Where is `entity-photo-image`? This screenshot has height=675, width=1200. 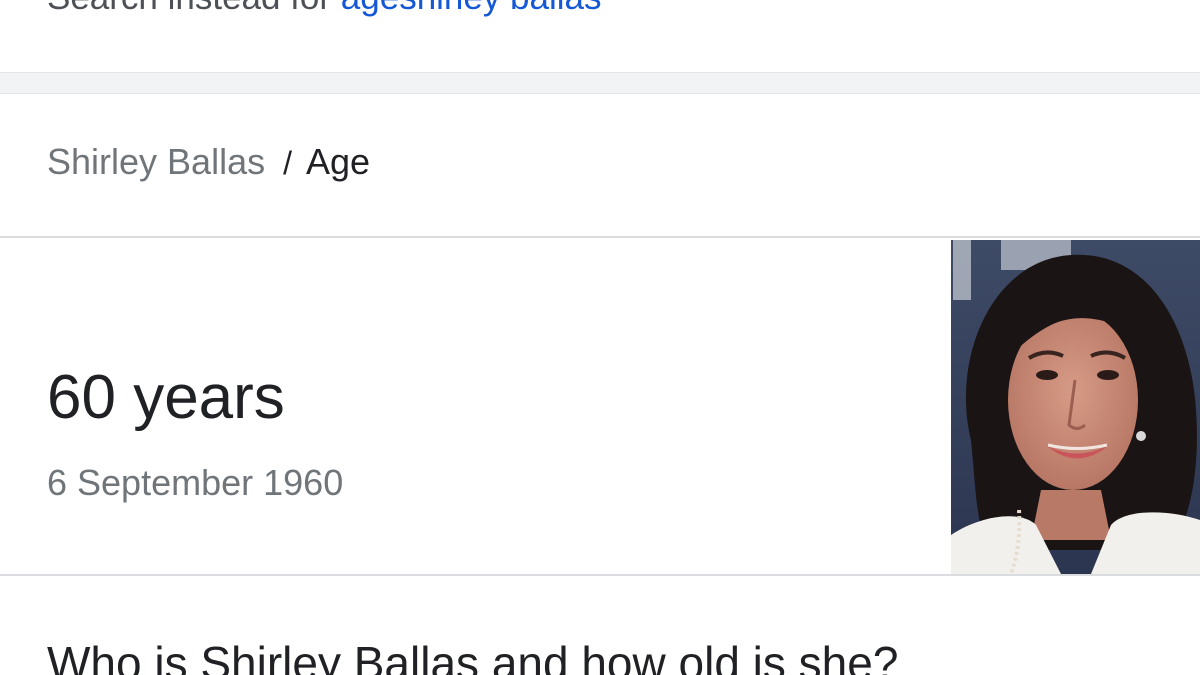
entity-photo-image is located at coordinates (1075, 407).